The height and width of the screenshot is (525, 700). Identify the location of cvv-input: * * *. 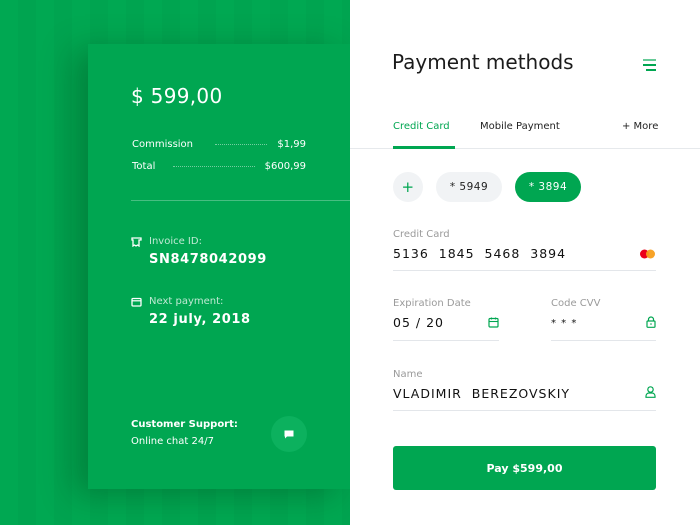
(603, 323).